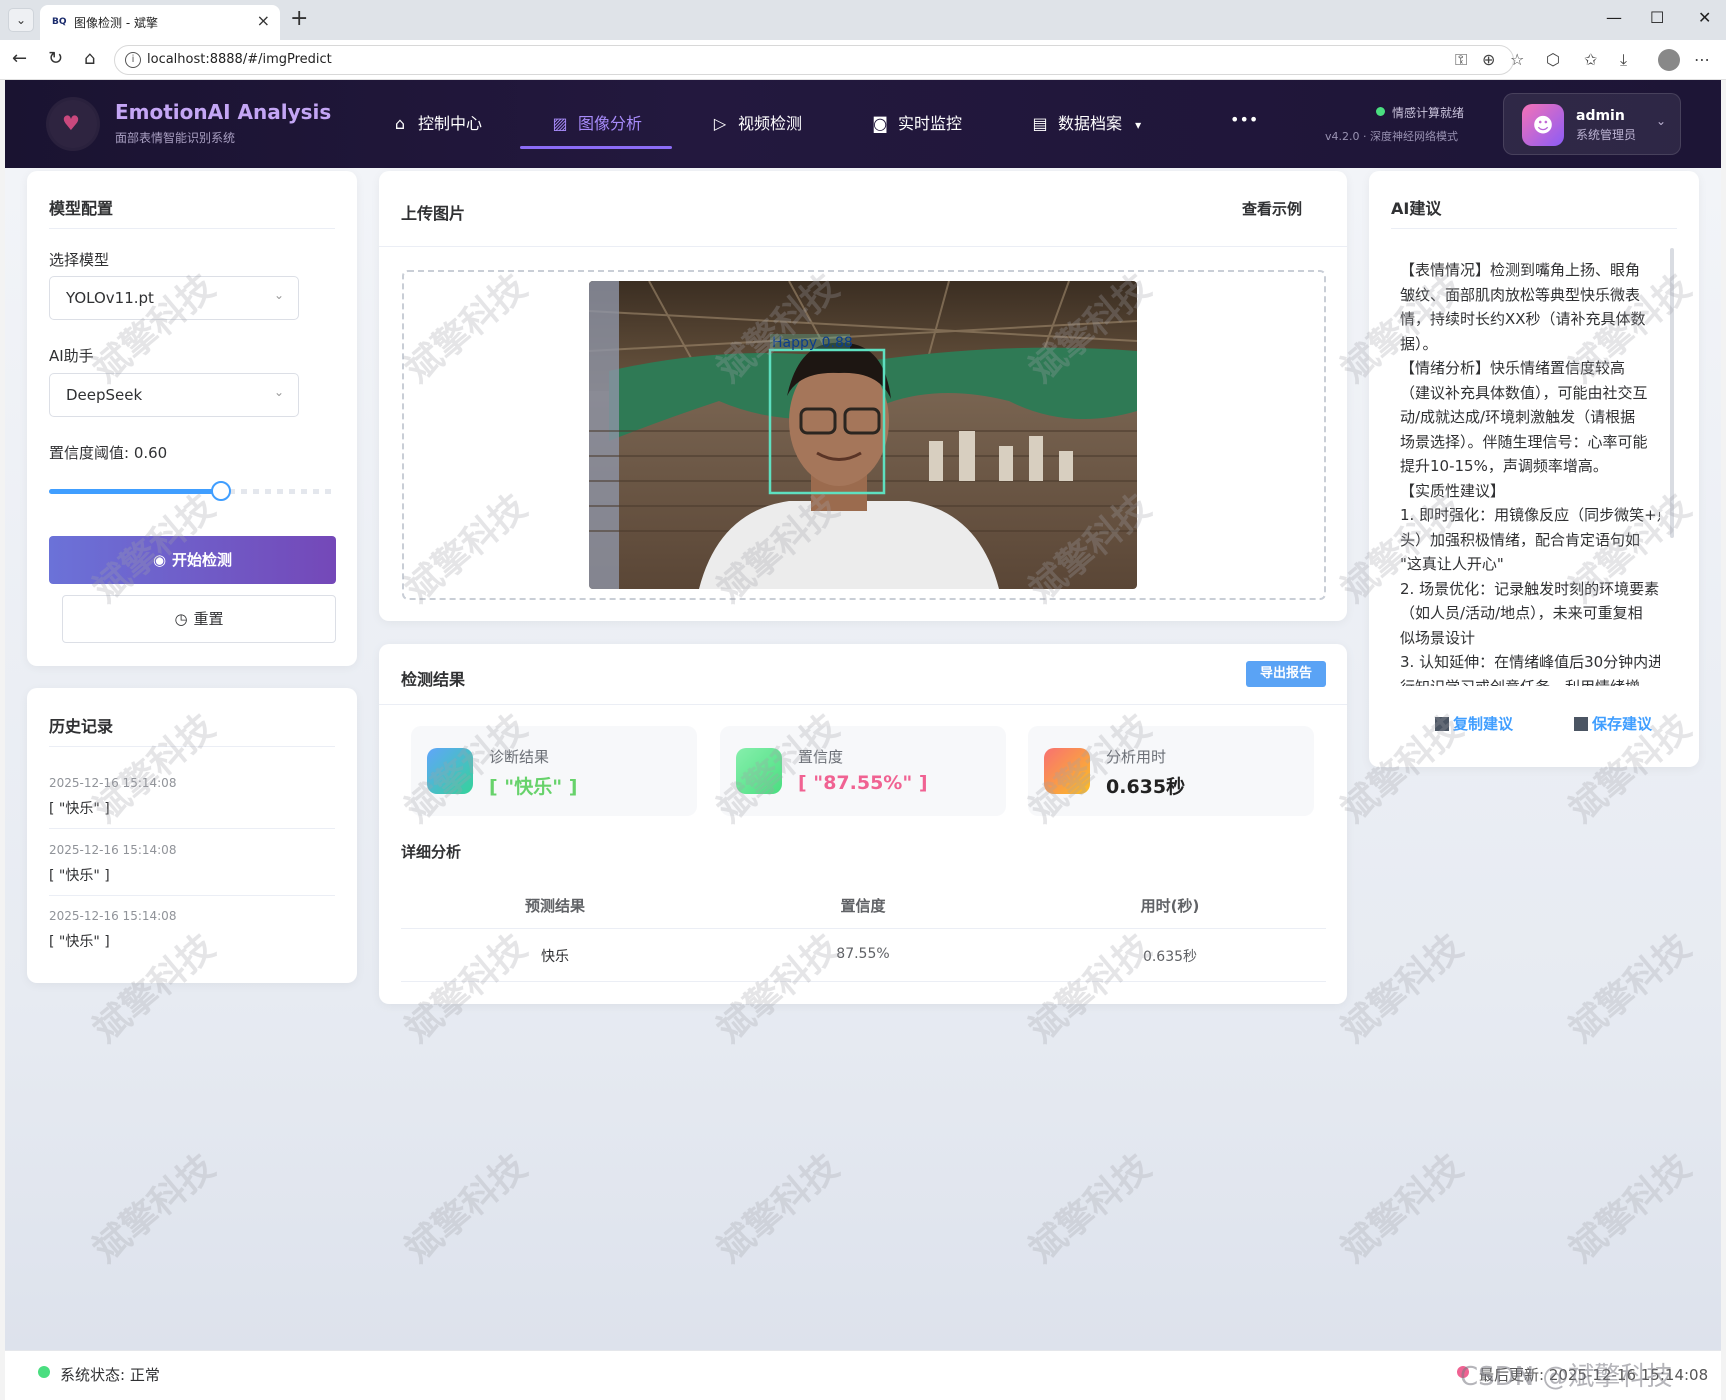 The width and height of the screenshot is (1726, 1400). What do you see at coordinates (1461, 60) in the screenshot?
I see `key-icon: ⚿` at bounding box center [1461, 60].